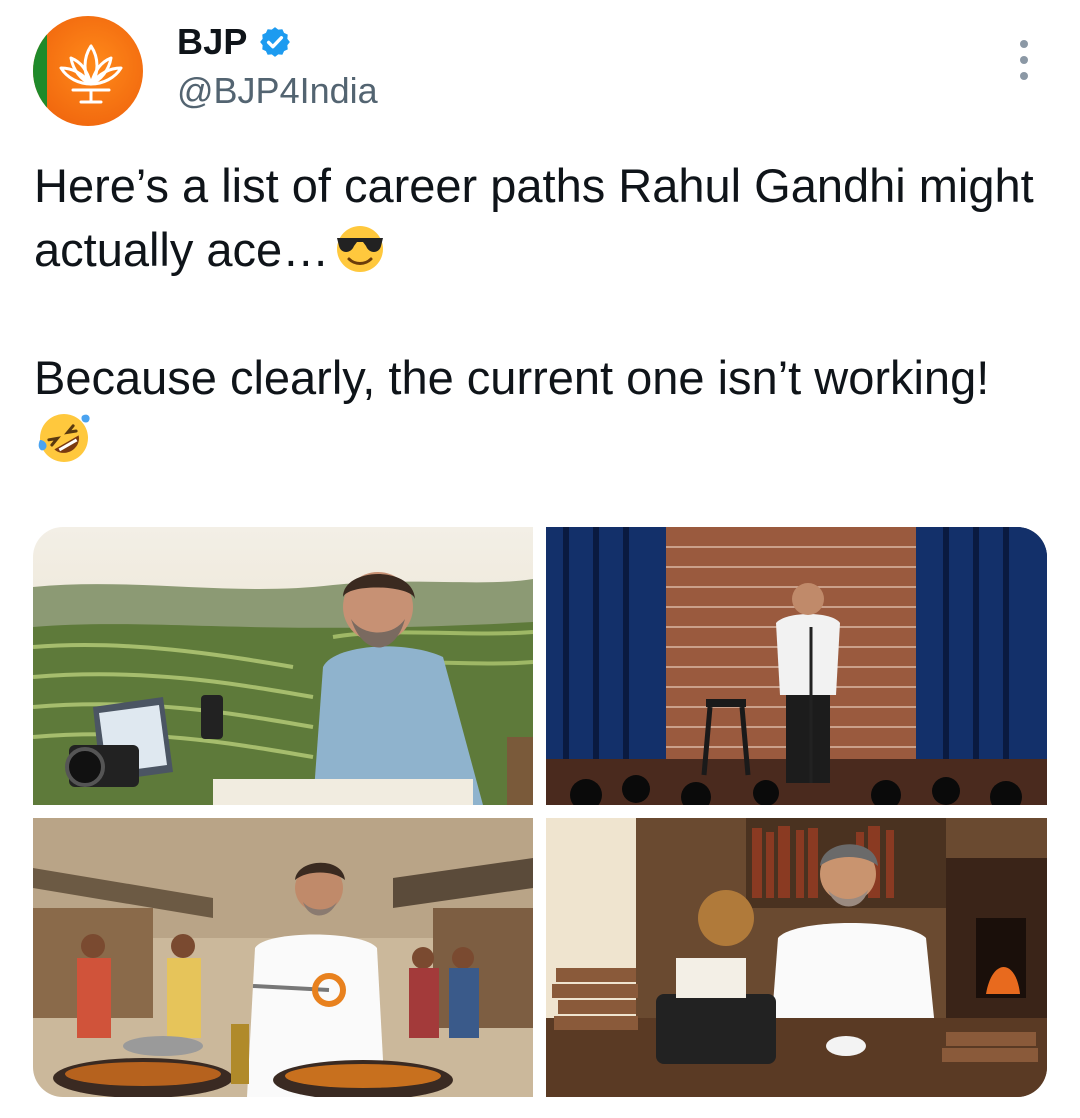 This screenshot has height=1118, width=1080. I want to click on rolling-on-the-floor-laughing-icon, so click(64, 438).